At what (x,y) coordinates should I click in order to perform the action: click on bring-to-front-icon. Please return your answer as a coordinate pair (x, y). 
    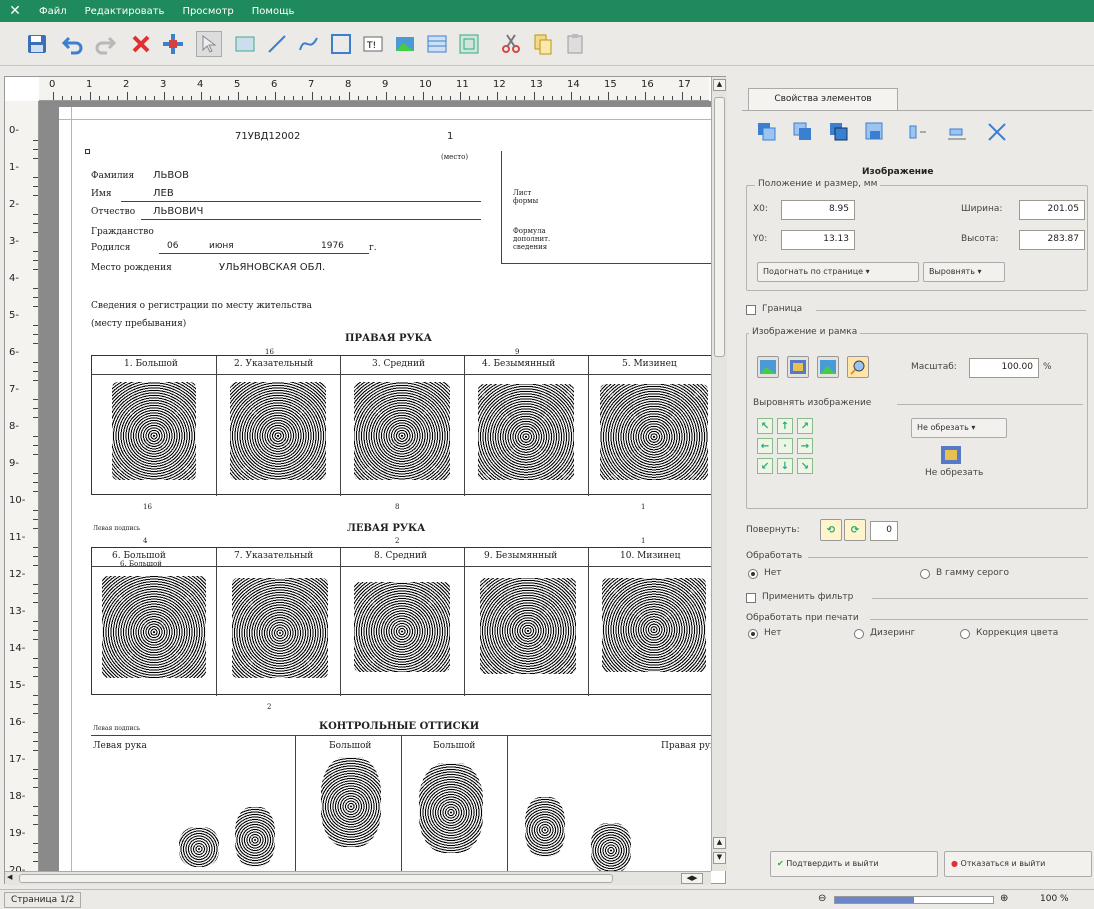
    Looking at the image, I should click on (767, 132).